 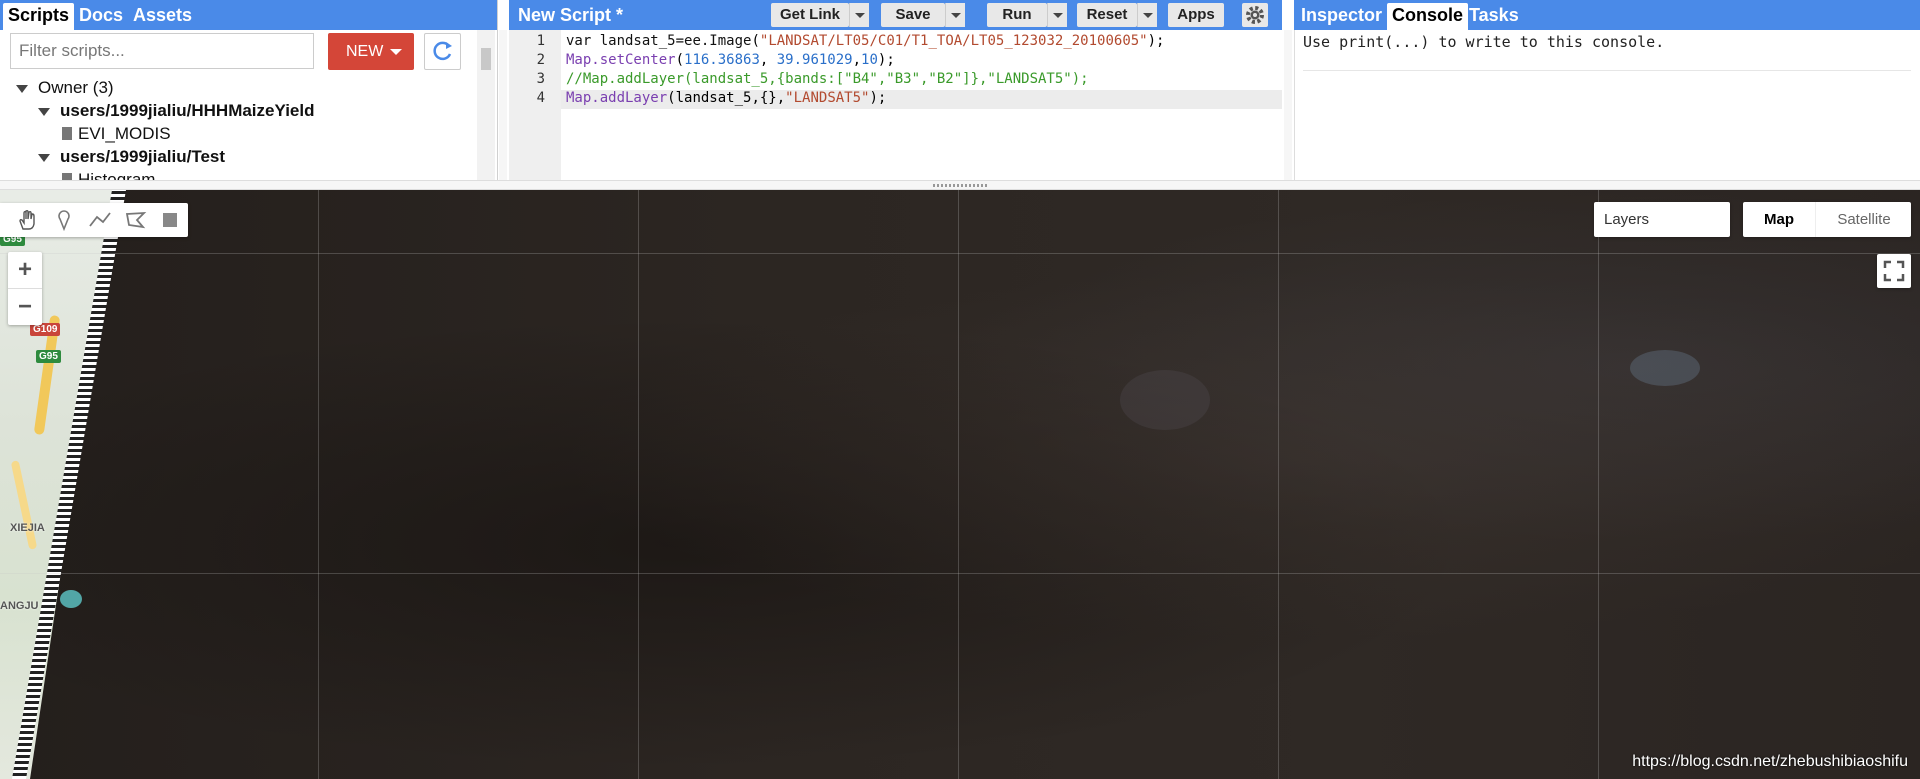 What do you see at coordinates (1288, 105) in the screenshot?
I see `right-splitter` at bounding box center [1288, 105].